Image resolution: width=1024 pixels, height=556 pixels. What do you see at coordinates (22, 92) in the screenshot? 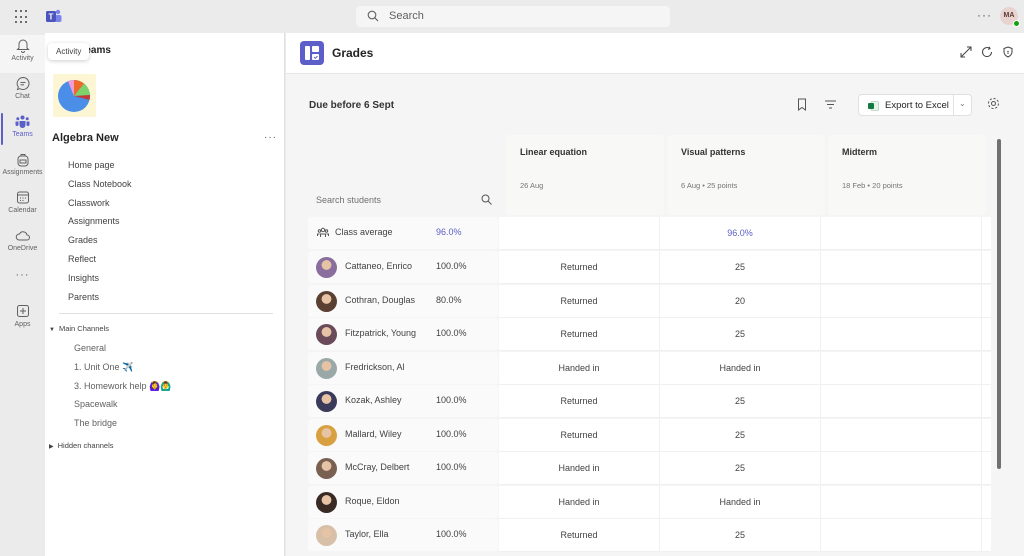
I see `rail-chat: Chat` at bounding box center [22, 92].